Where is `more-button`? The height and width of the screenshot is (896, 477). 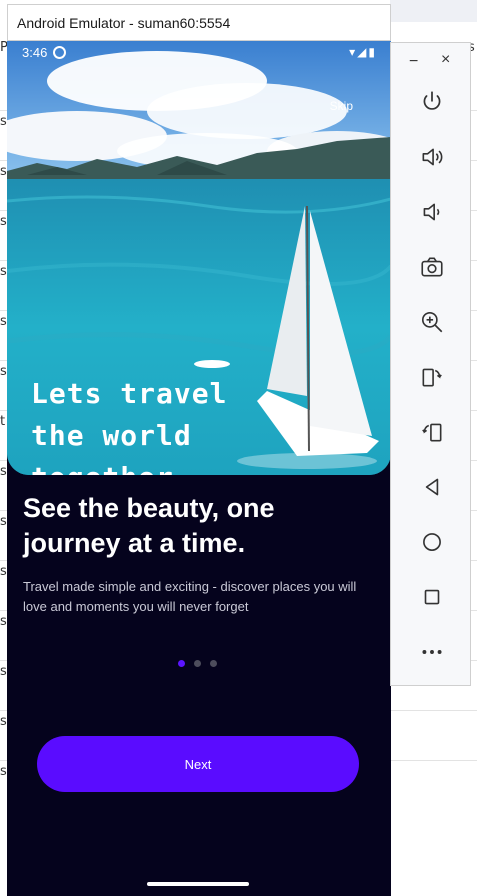
more-button is located at coordinates (431, 654).